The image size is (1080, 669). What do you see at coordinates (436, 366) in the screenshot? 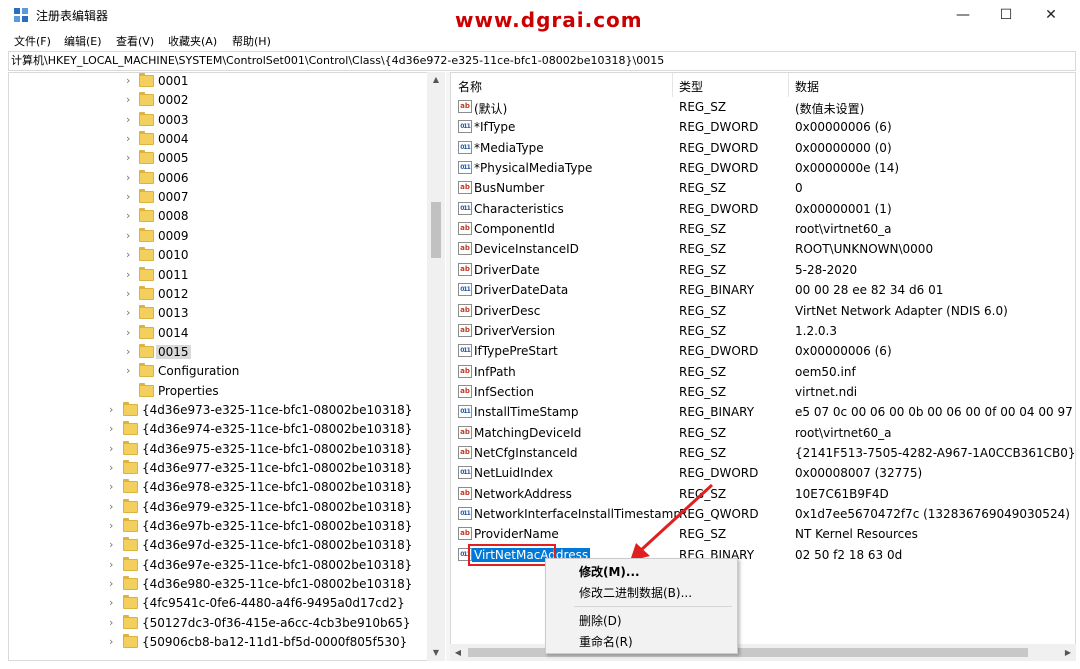
I see `tree-scrollbar: ▲ ▼` at bounding box center [436, 366].